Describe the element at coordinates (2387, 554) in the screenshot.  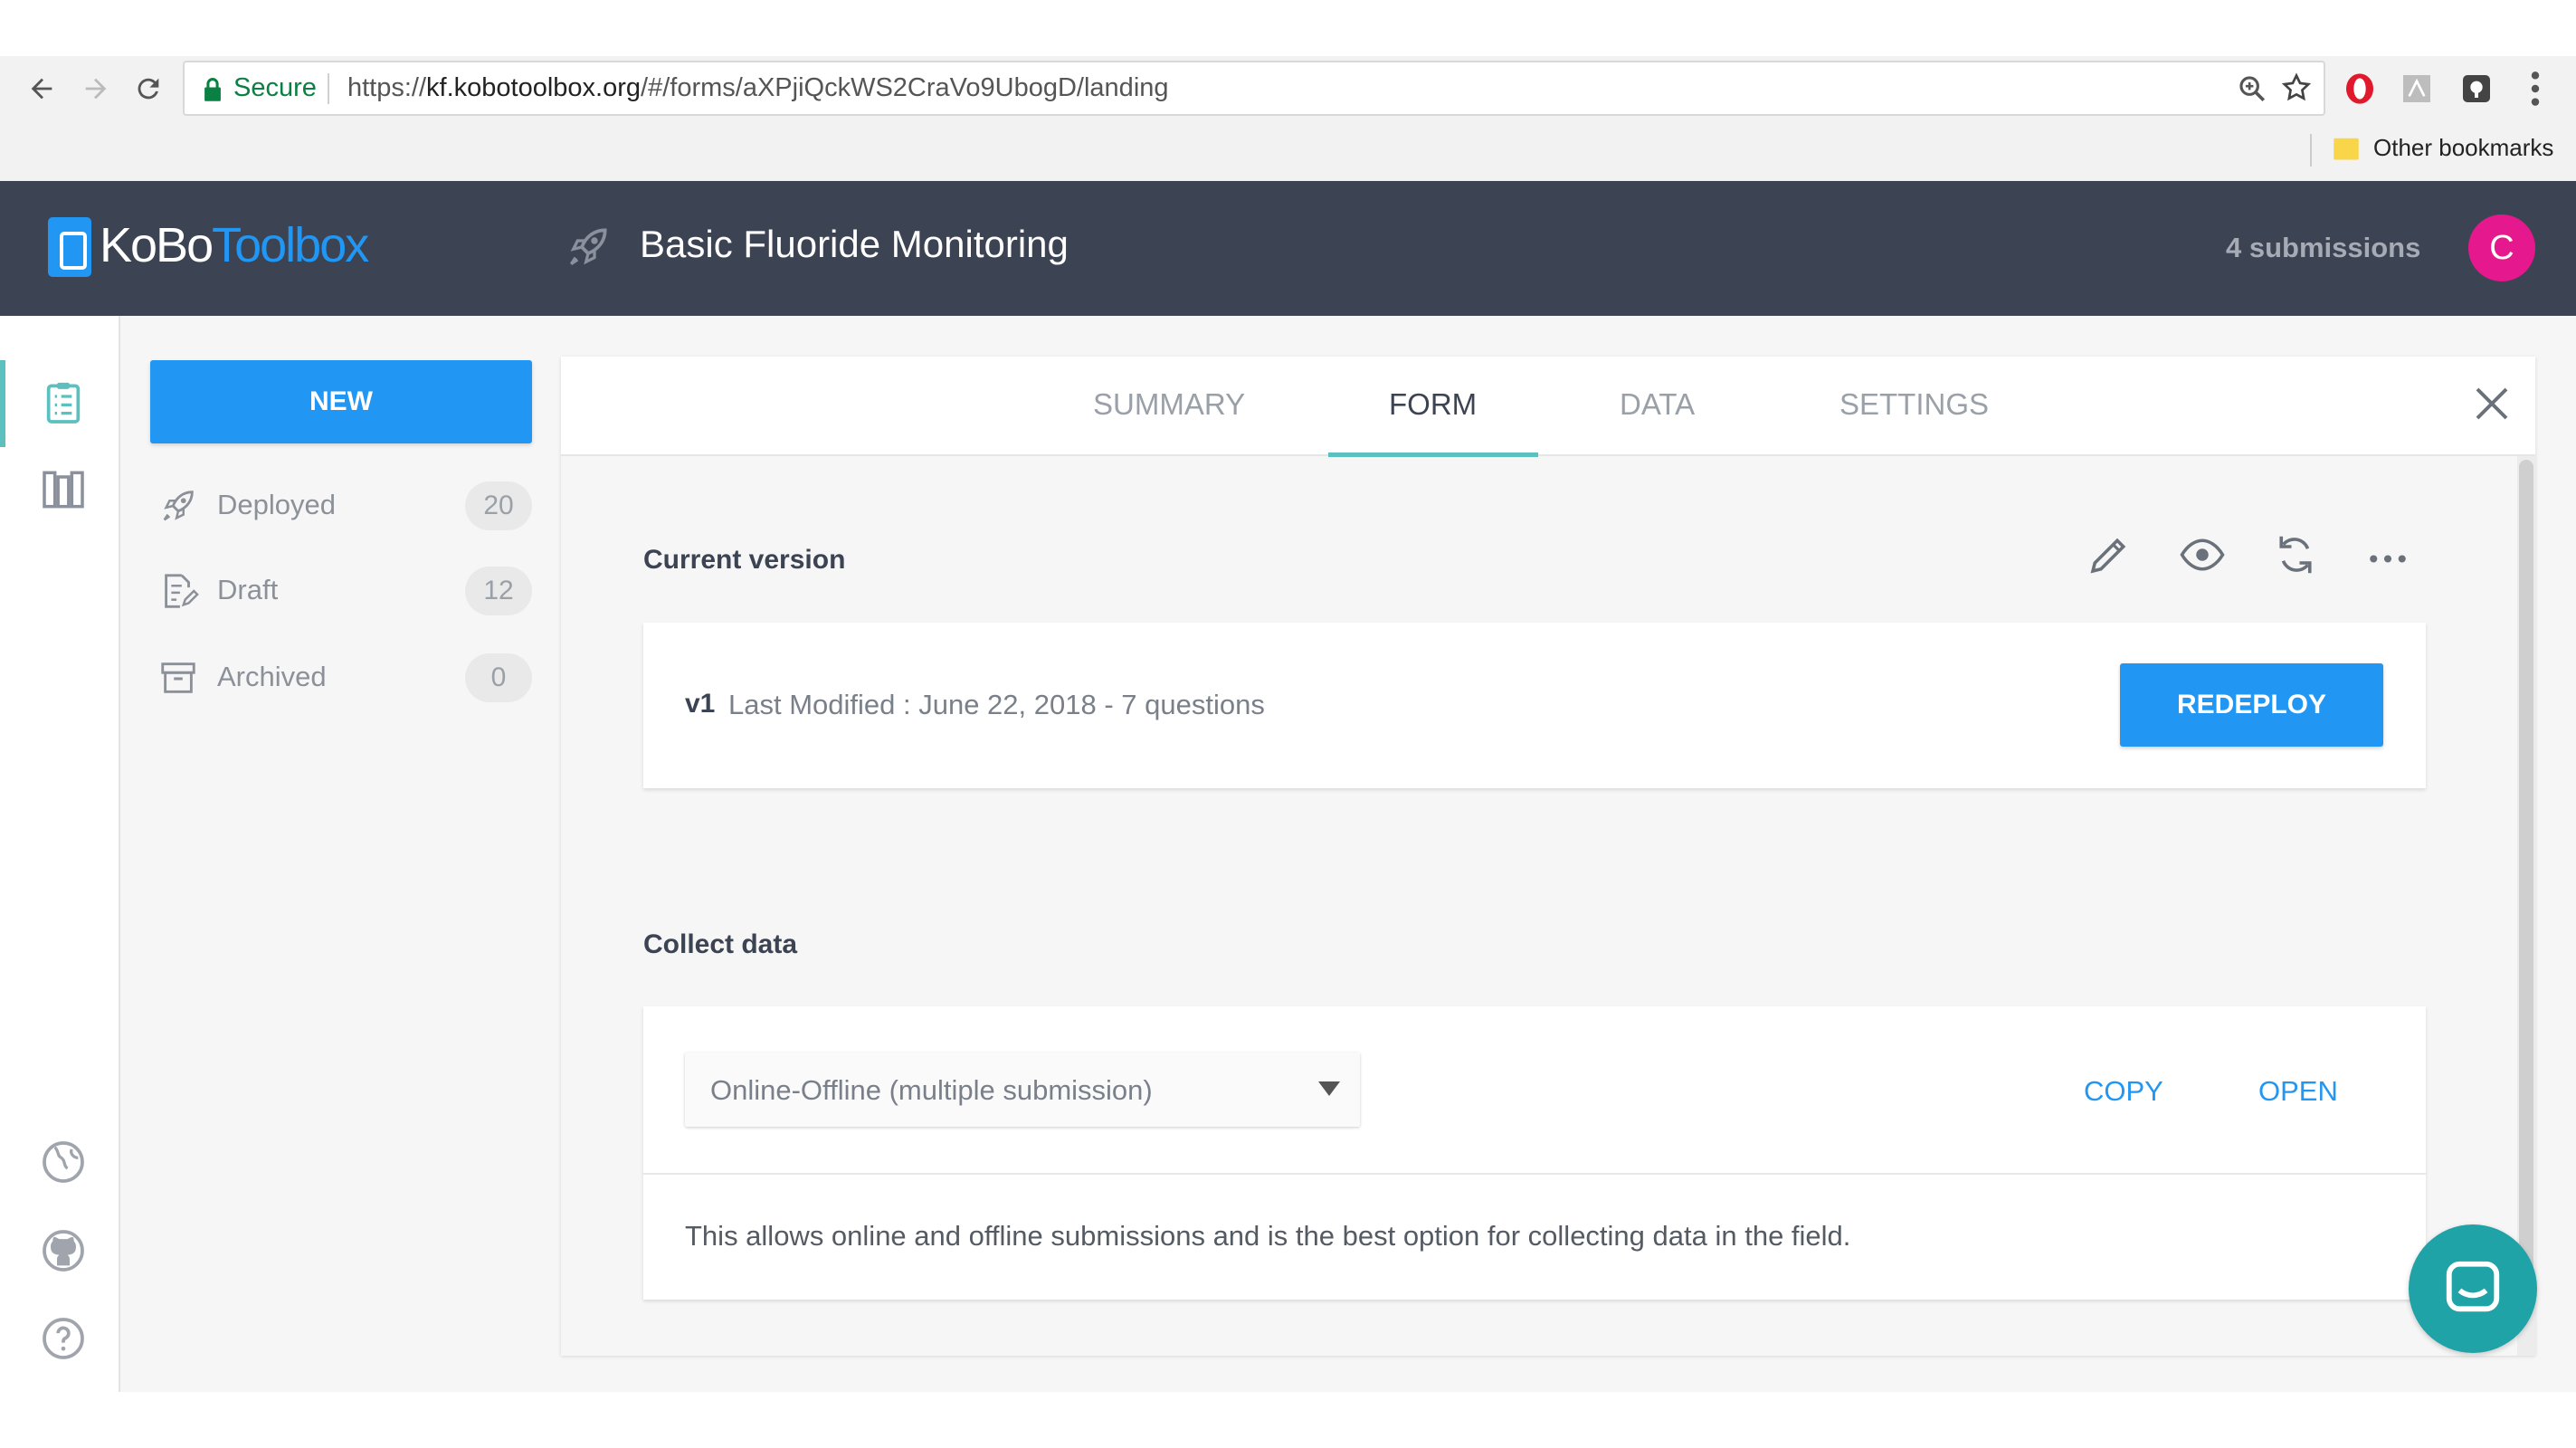
I see `more-icon` at that location.